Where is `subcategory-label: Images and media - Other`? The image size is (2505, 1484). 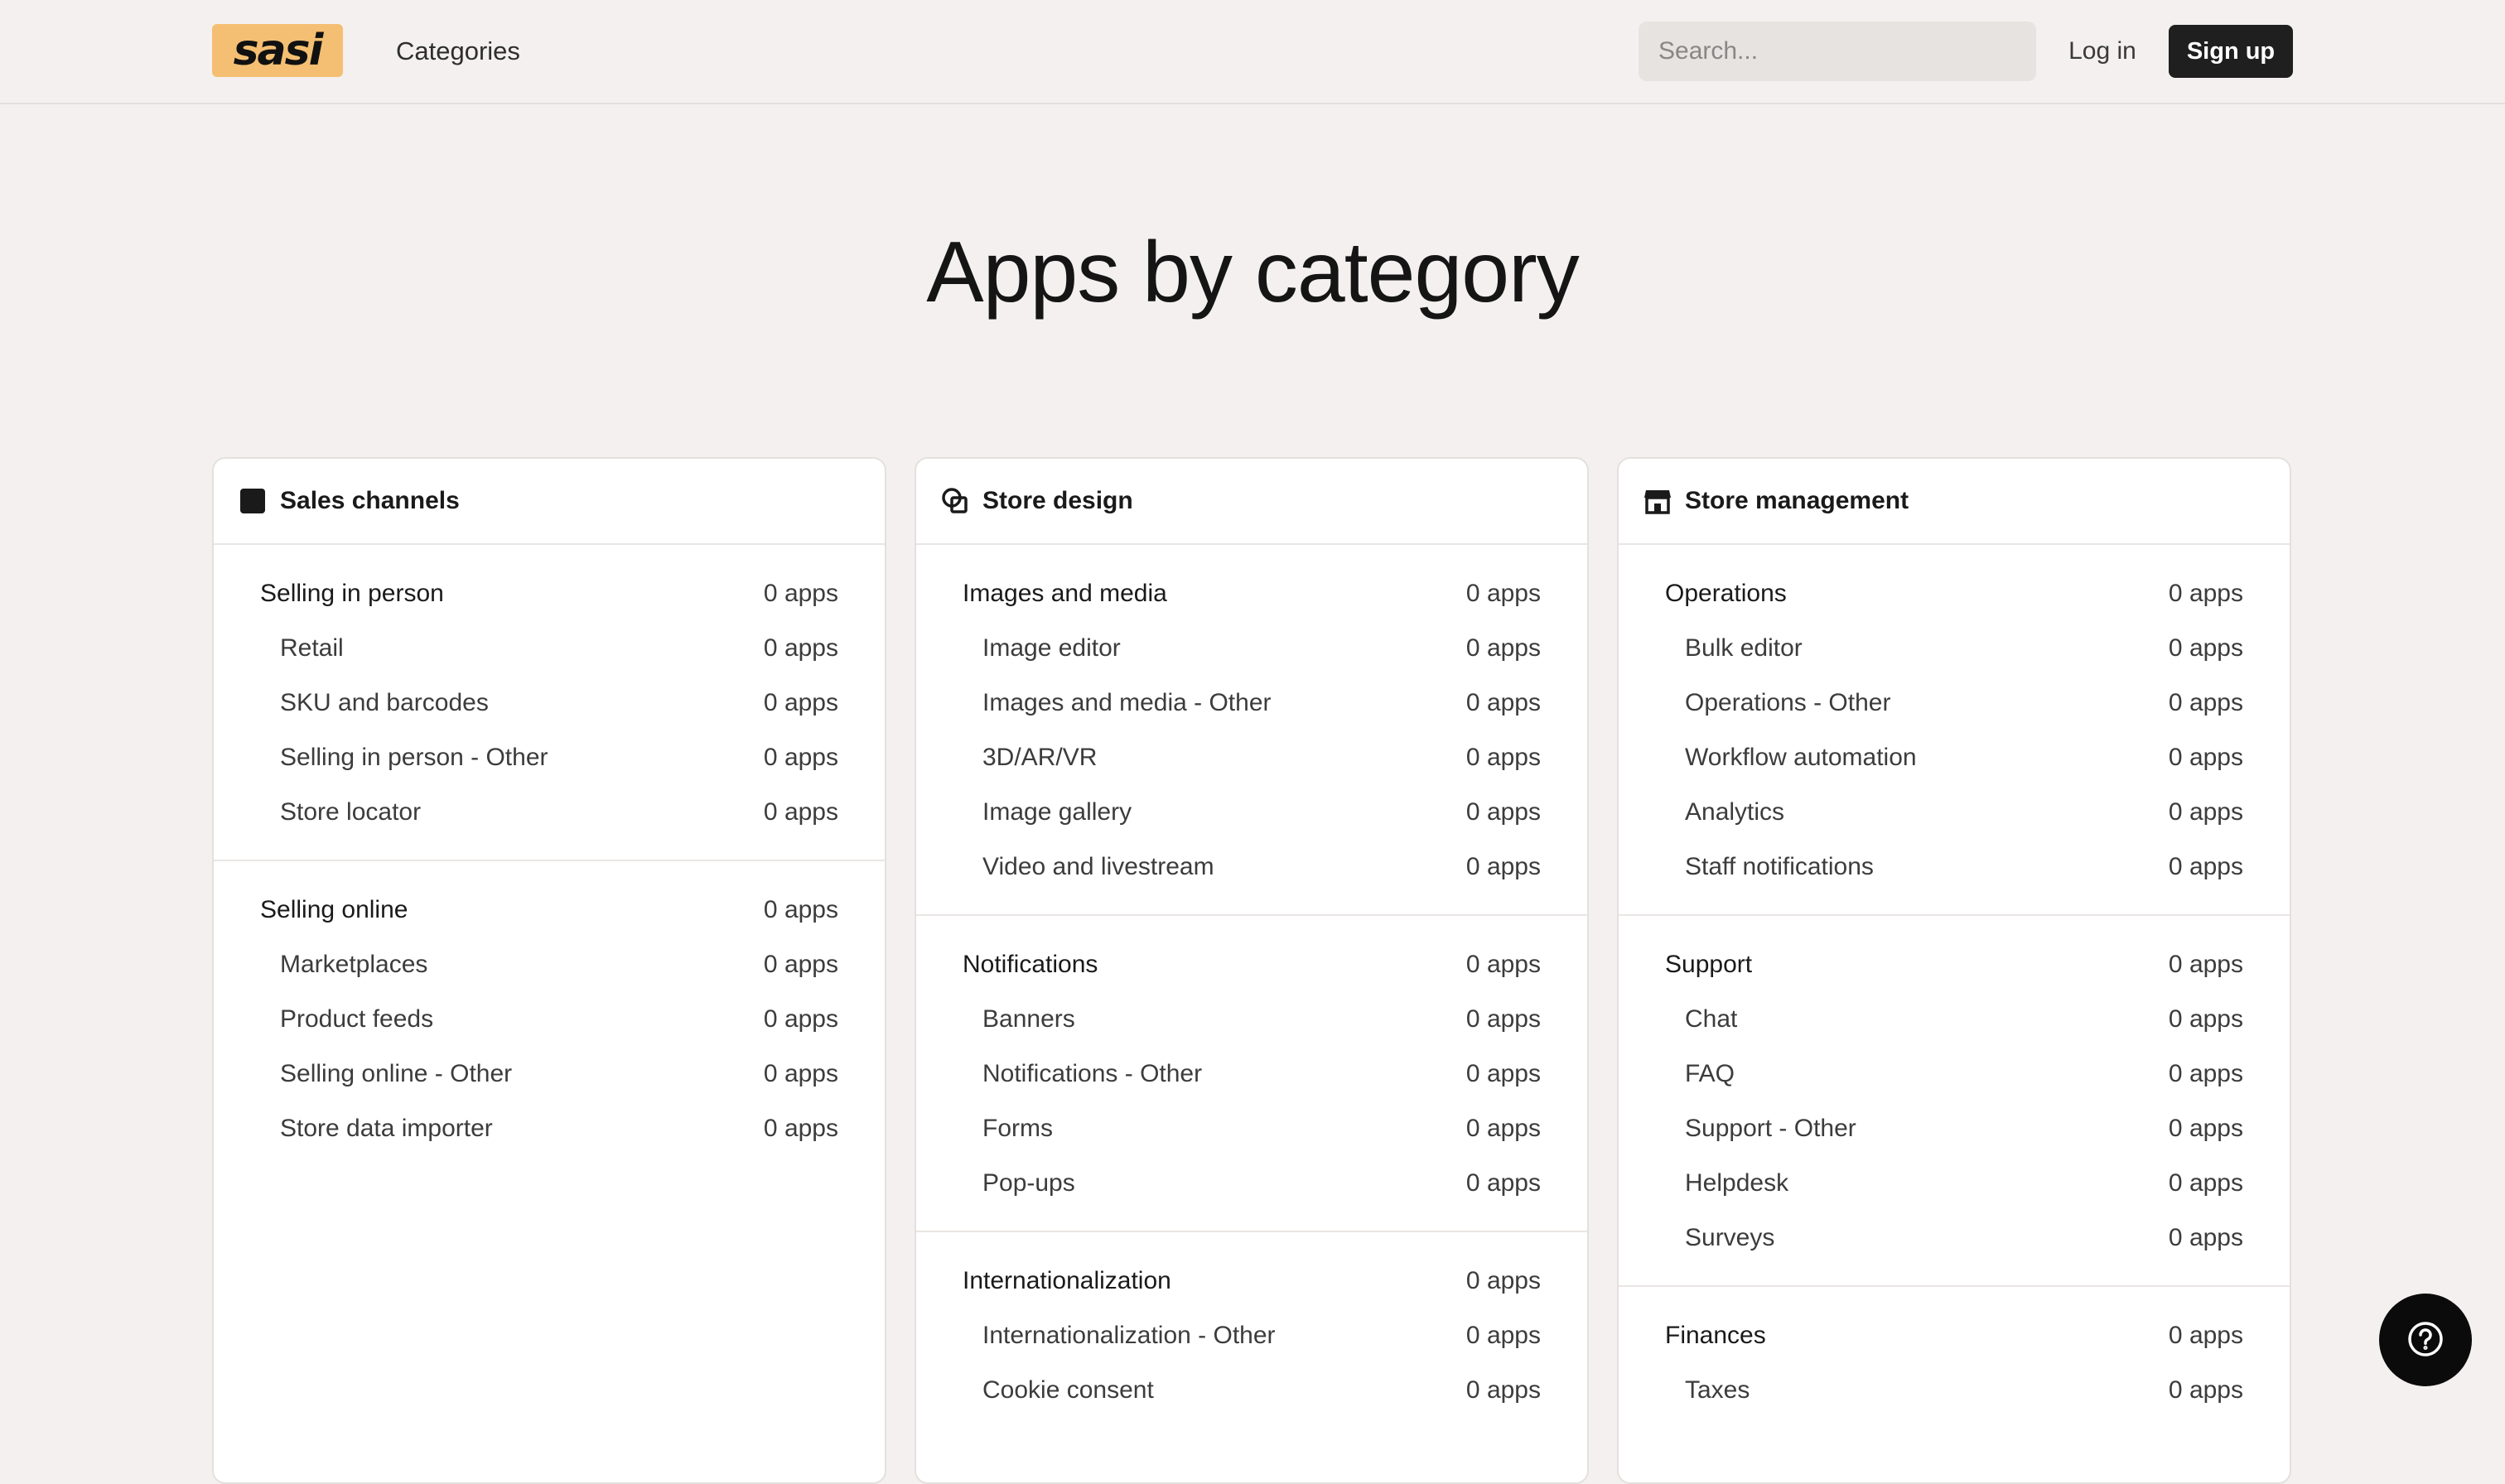 subcategory-label: Images and media - Other is located at coordinates (1127, 702).